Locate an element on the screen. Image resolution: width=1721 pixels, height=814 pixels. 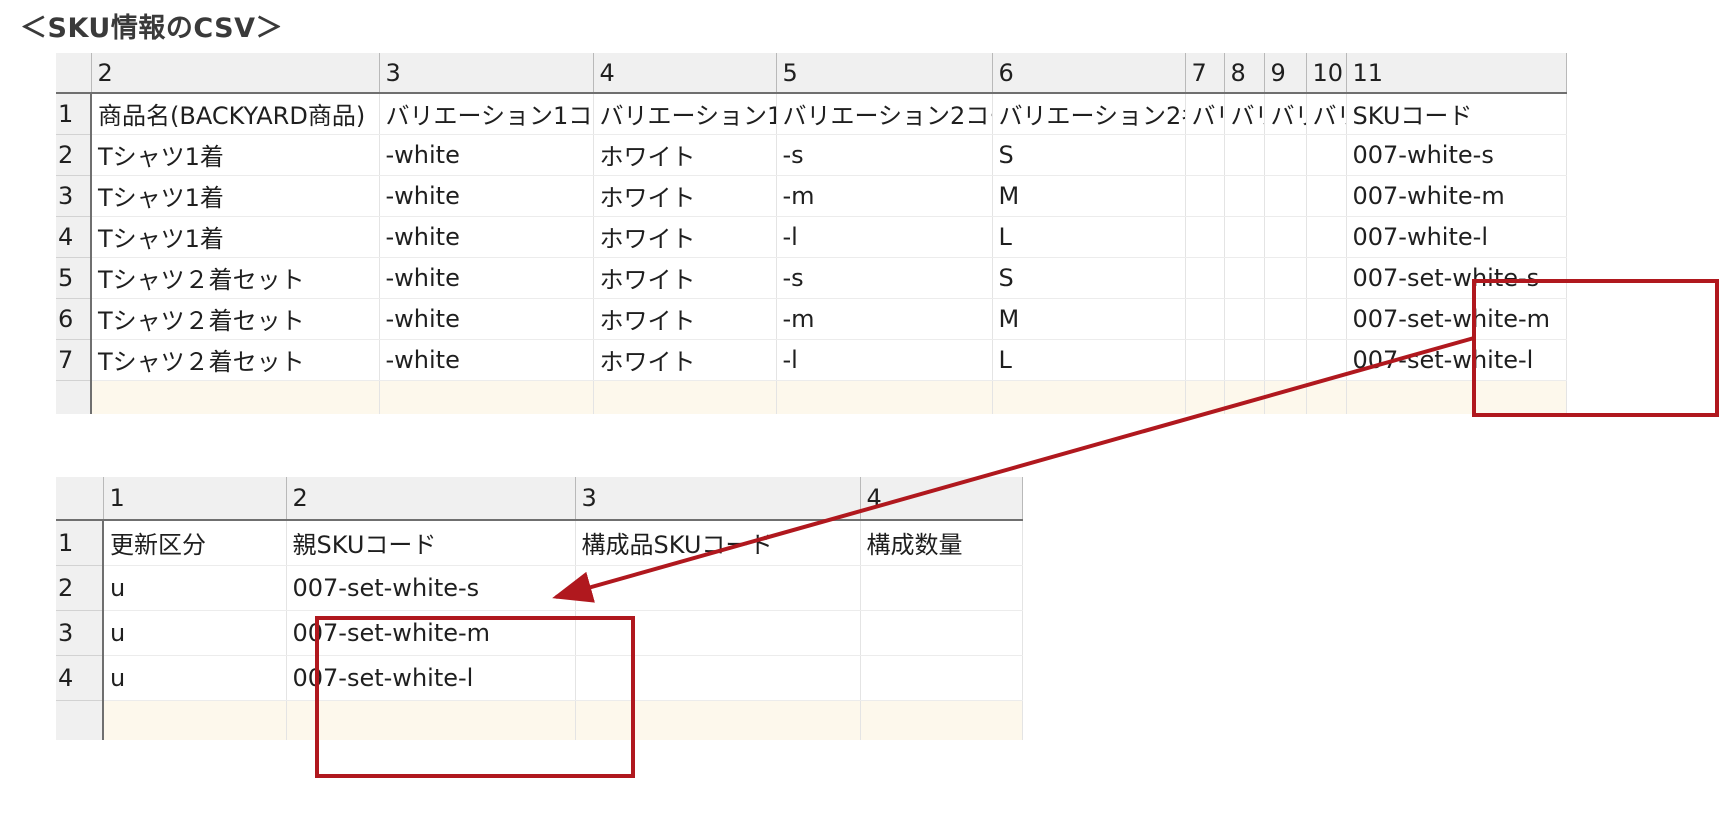
sku-code-highlighted-cell: 007-set-white-l is located at coordinates (1456, 360).